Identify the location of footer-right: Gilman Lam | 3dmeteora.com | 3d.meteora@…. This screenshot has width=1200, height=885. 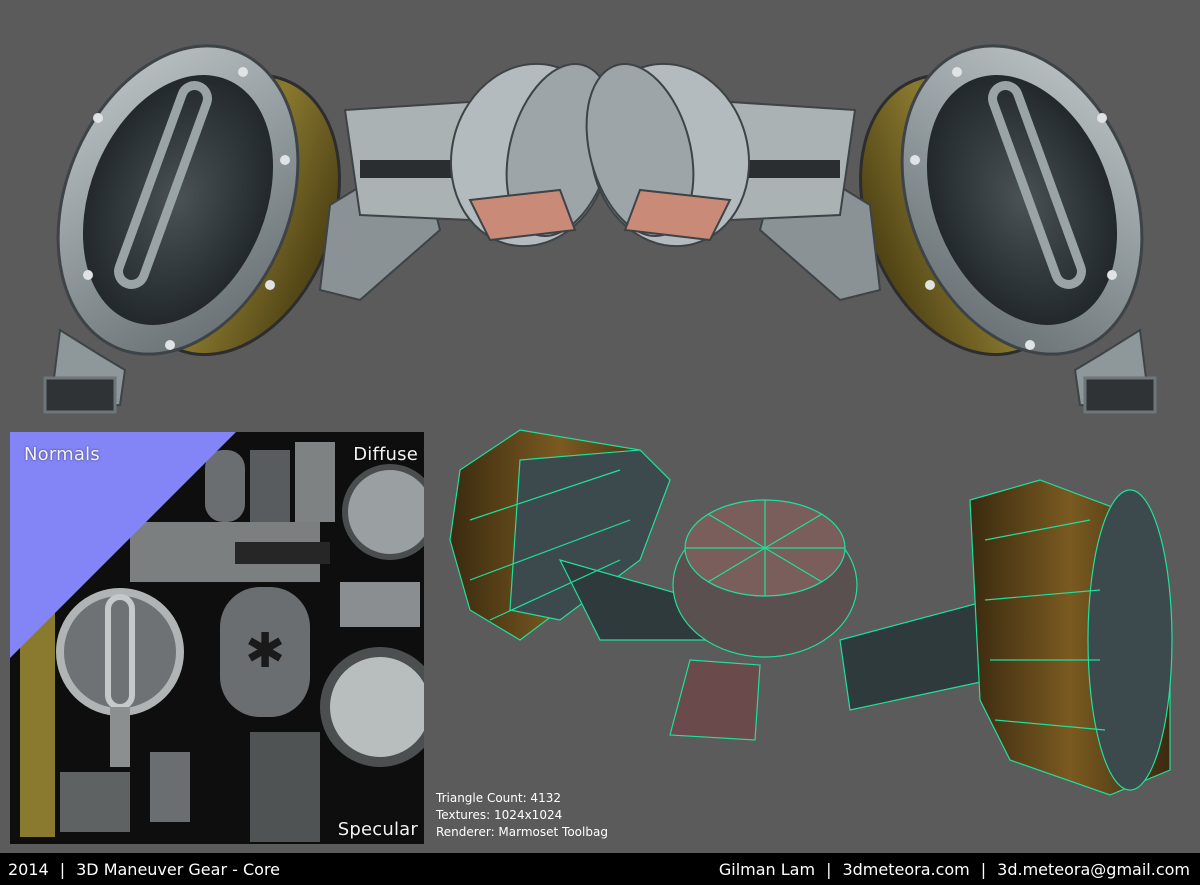
(954, 869).